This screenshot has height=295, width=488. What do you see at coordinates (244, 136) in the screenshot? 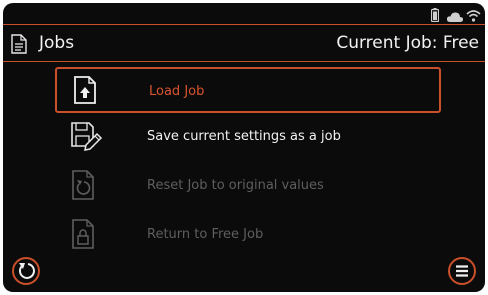
I see `menu-item-label: Save current settings as a job` at bounding box center [244, 136].